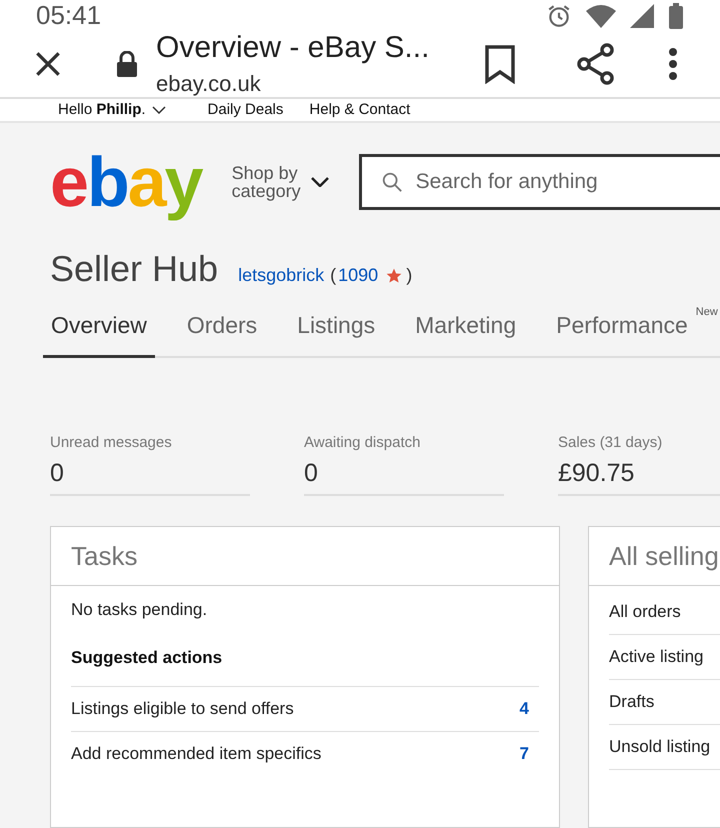 The height and width of the screenshot is (828, 720). I want to click on paren-text: (, so click(333, 275).